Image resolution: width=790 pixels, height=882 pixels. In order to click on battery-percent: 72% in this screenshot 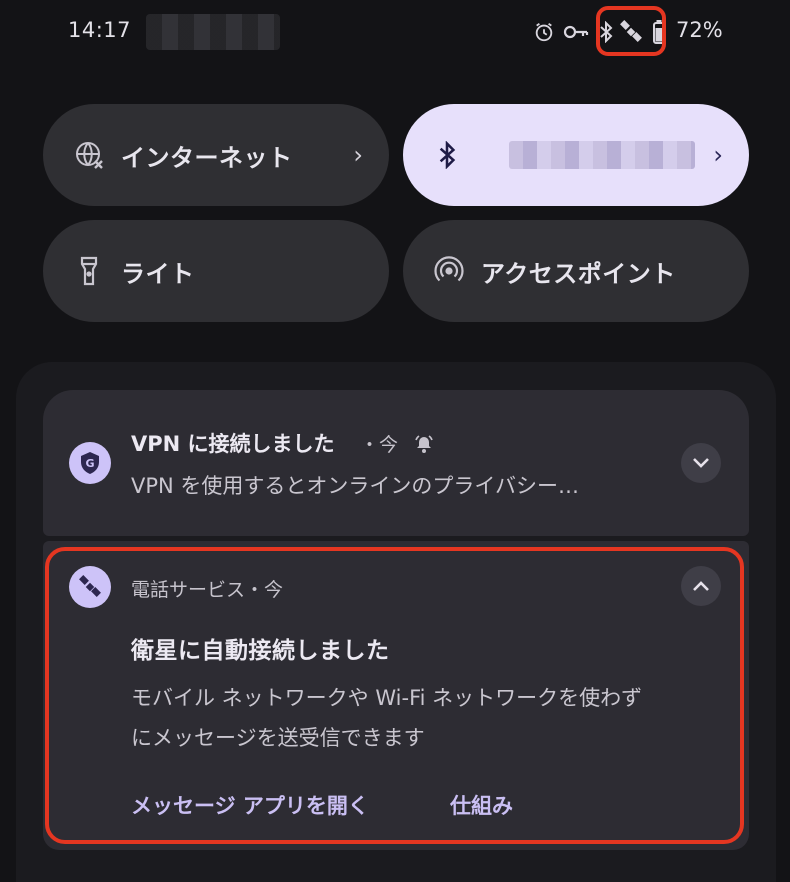, I will do `click(699, 30)`.